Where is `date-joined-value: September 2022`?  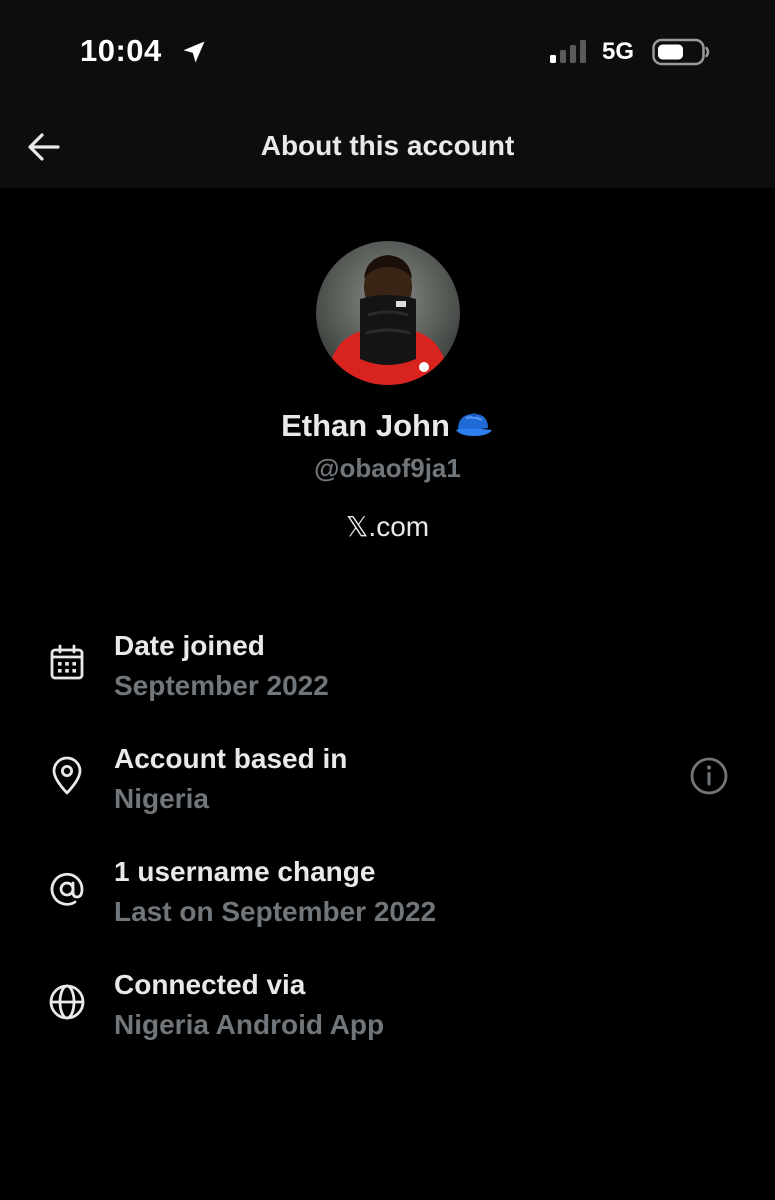 date-joined-value: September 2022 is located at coordinates (221, 685).